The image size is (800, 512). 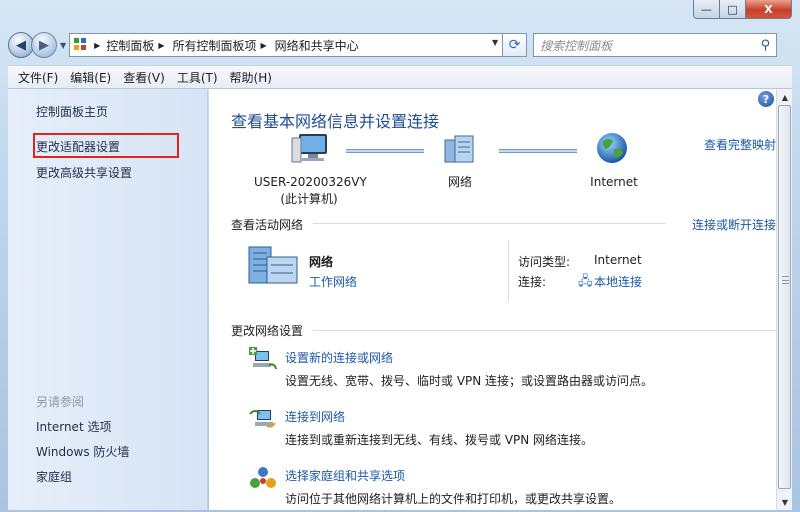 I want to click on menu-bar: 文件(F) 编辑(E) 查看(V) 工具(T) 帮助(H), so click(x=400, y=77).